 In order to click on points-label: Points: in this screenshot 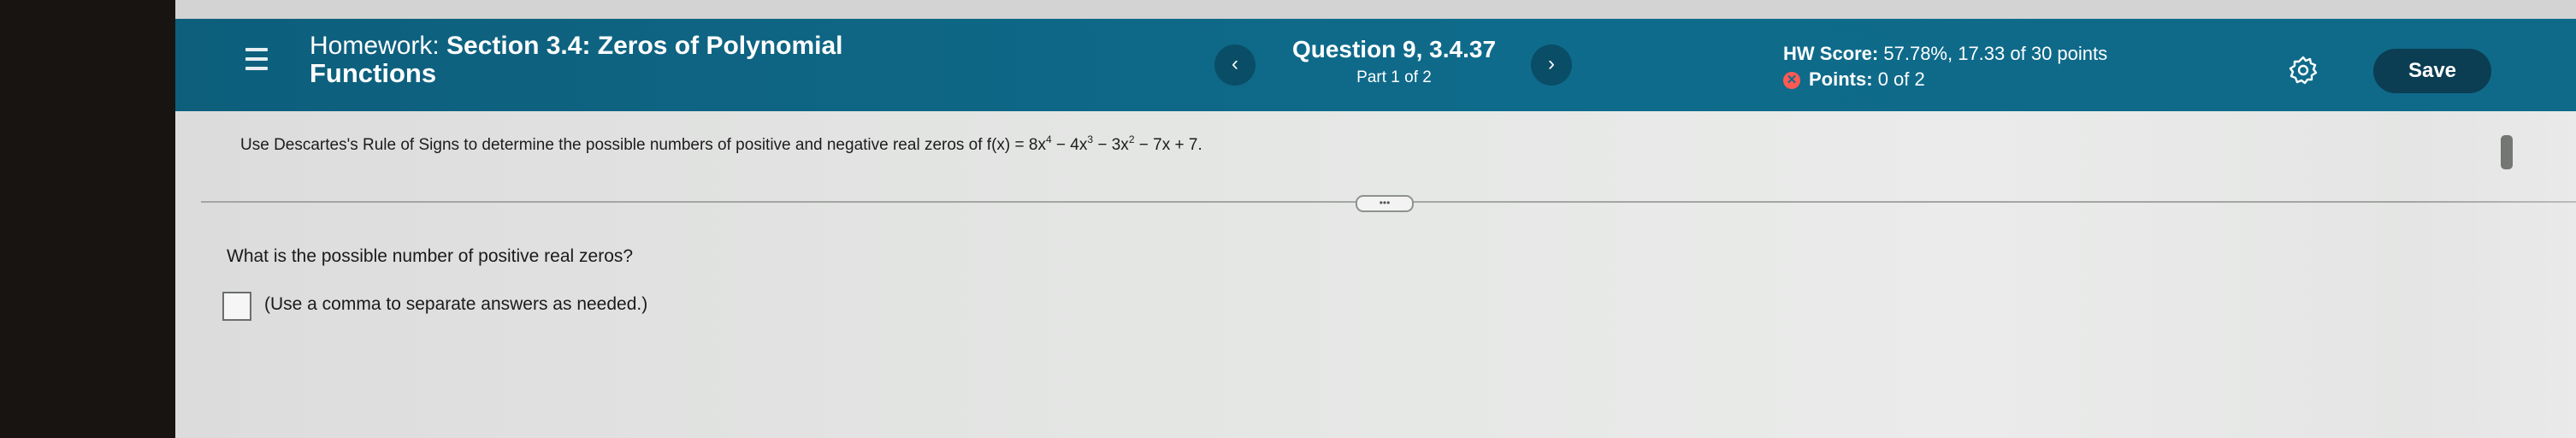, I will do `click(1841, 79)`.